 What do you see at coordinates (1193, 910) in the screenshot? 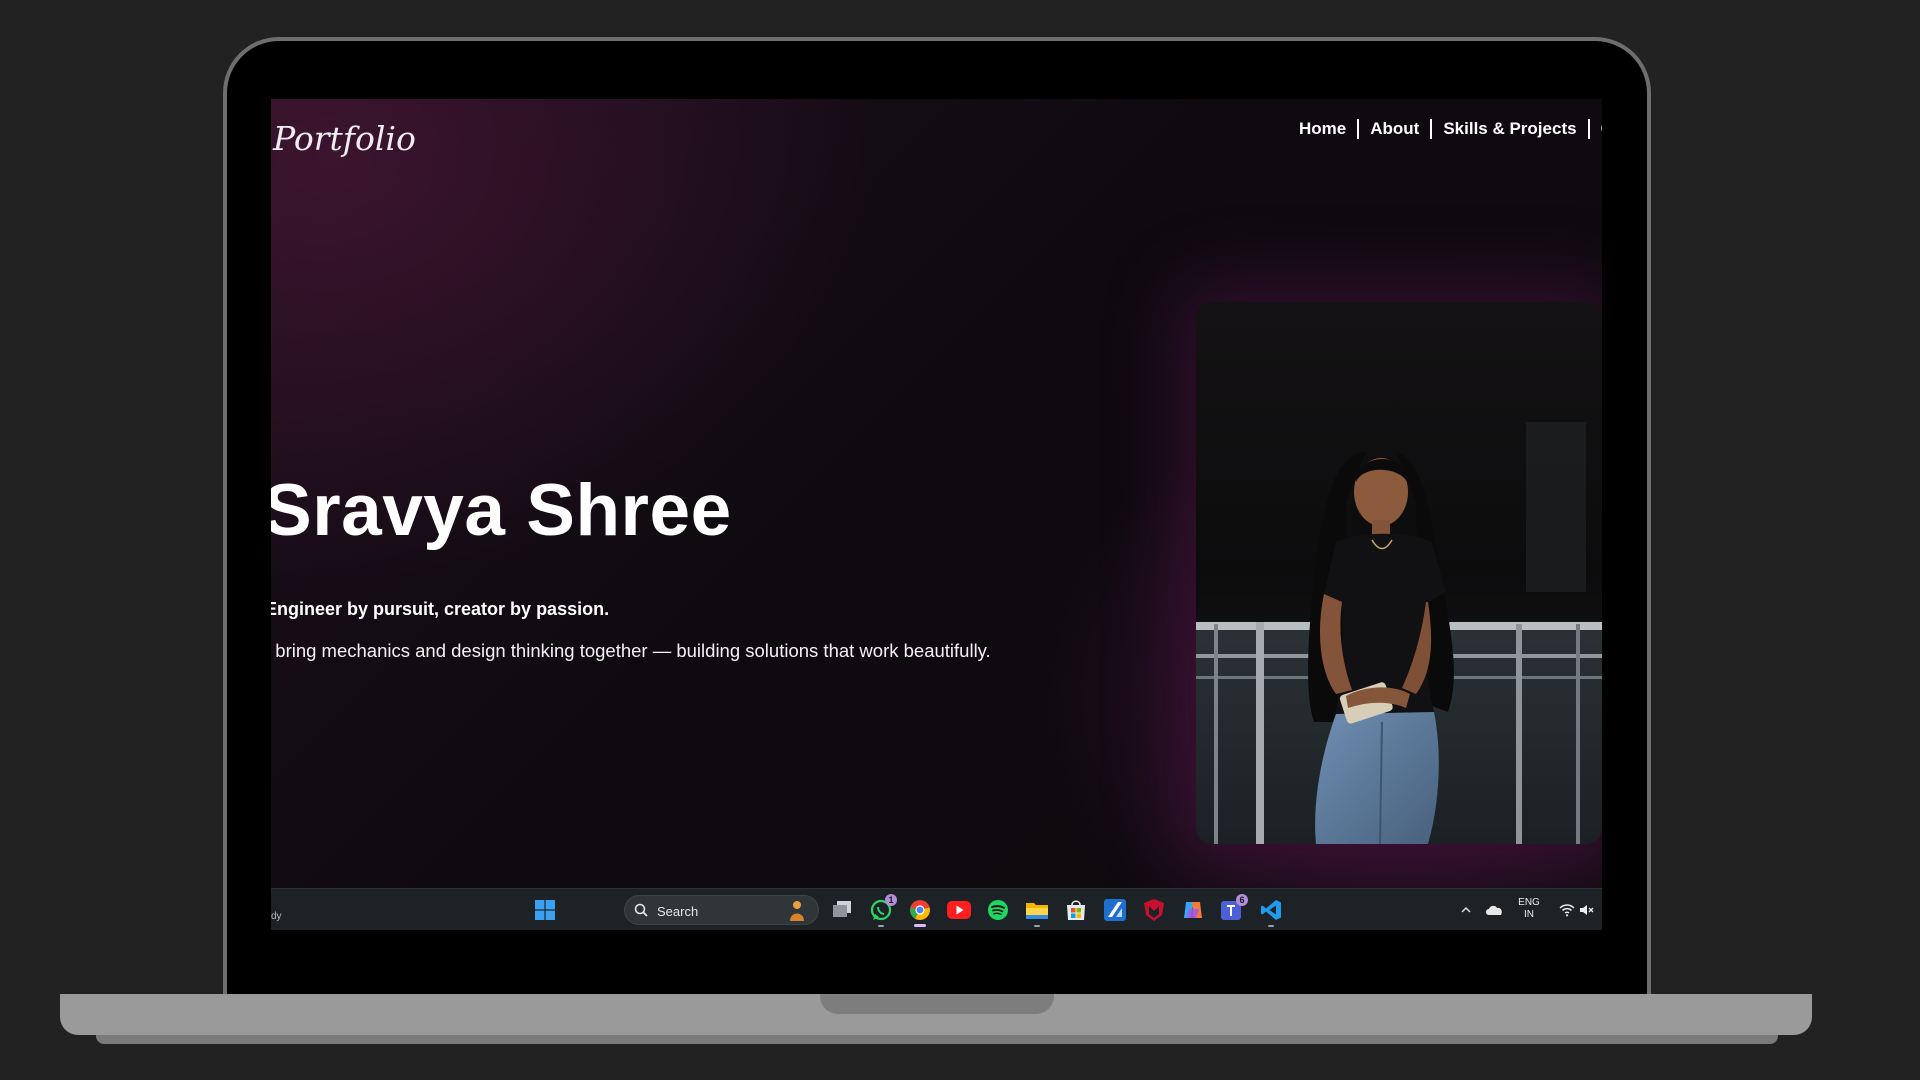
I see `copilot-icon` at bounding box center [1193, 910].